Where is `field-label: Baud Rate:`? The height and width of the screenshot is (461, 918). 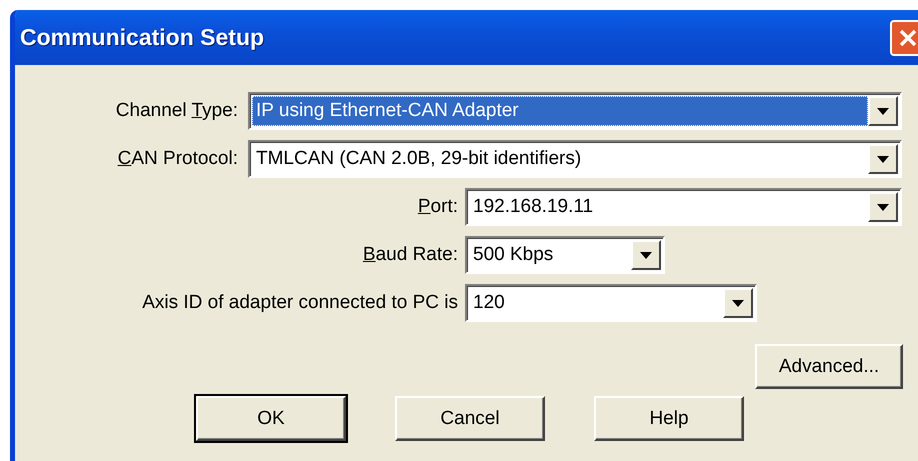
field-label: Baud Rate: is located at coordinates (410, 255).